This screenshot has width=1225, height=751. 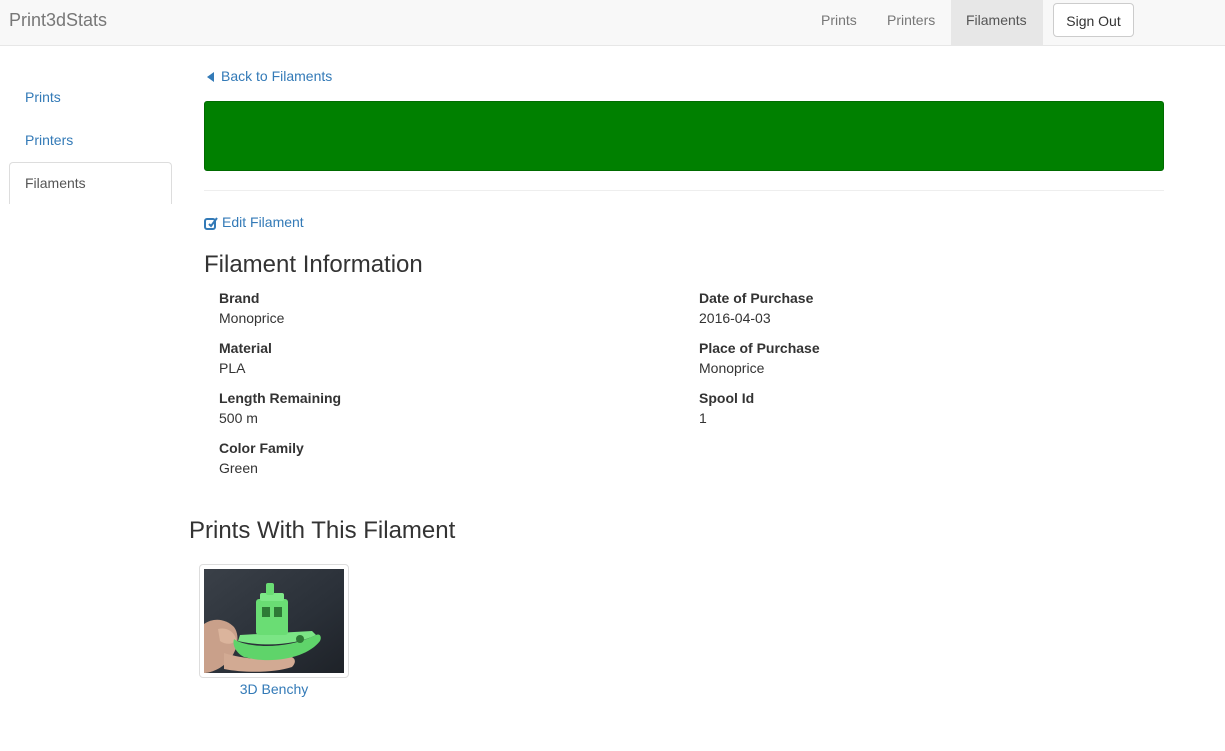 I want to click on field-color-family: Color Family Green, so click(x=261, y=458).